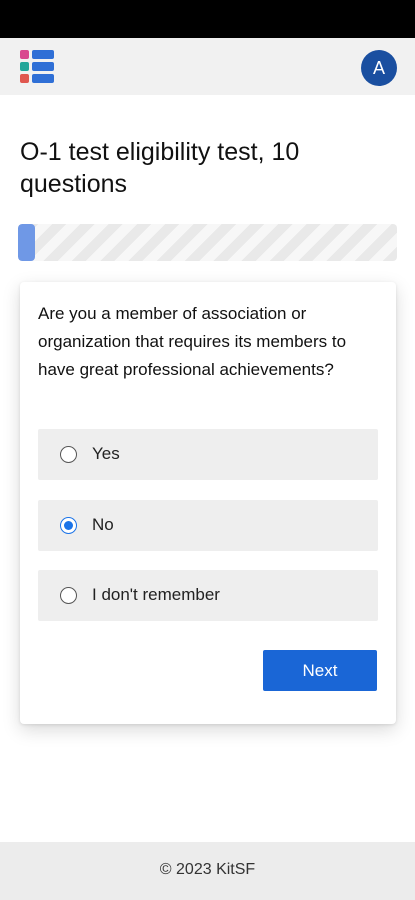 Image resolution: width=415 pixels, height=900 pixels. What do you see at coordinates (207, 19) in the screenshot?
I see `status-bar` at bounding box center [207, 19].